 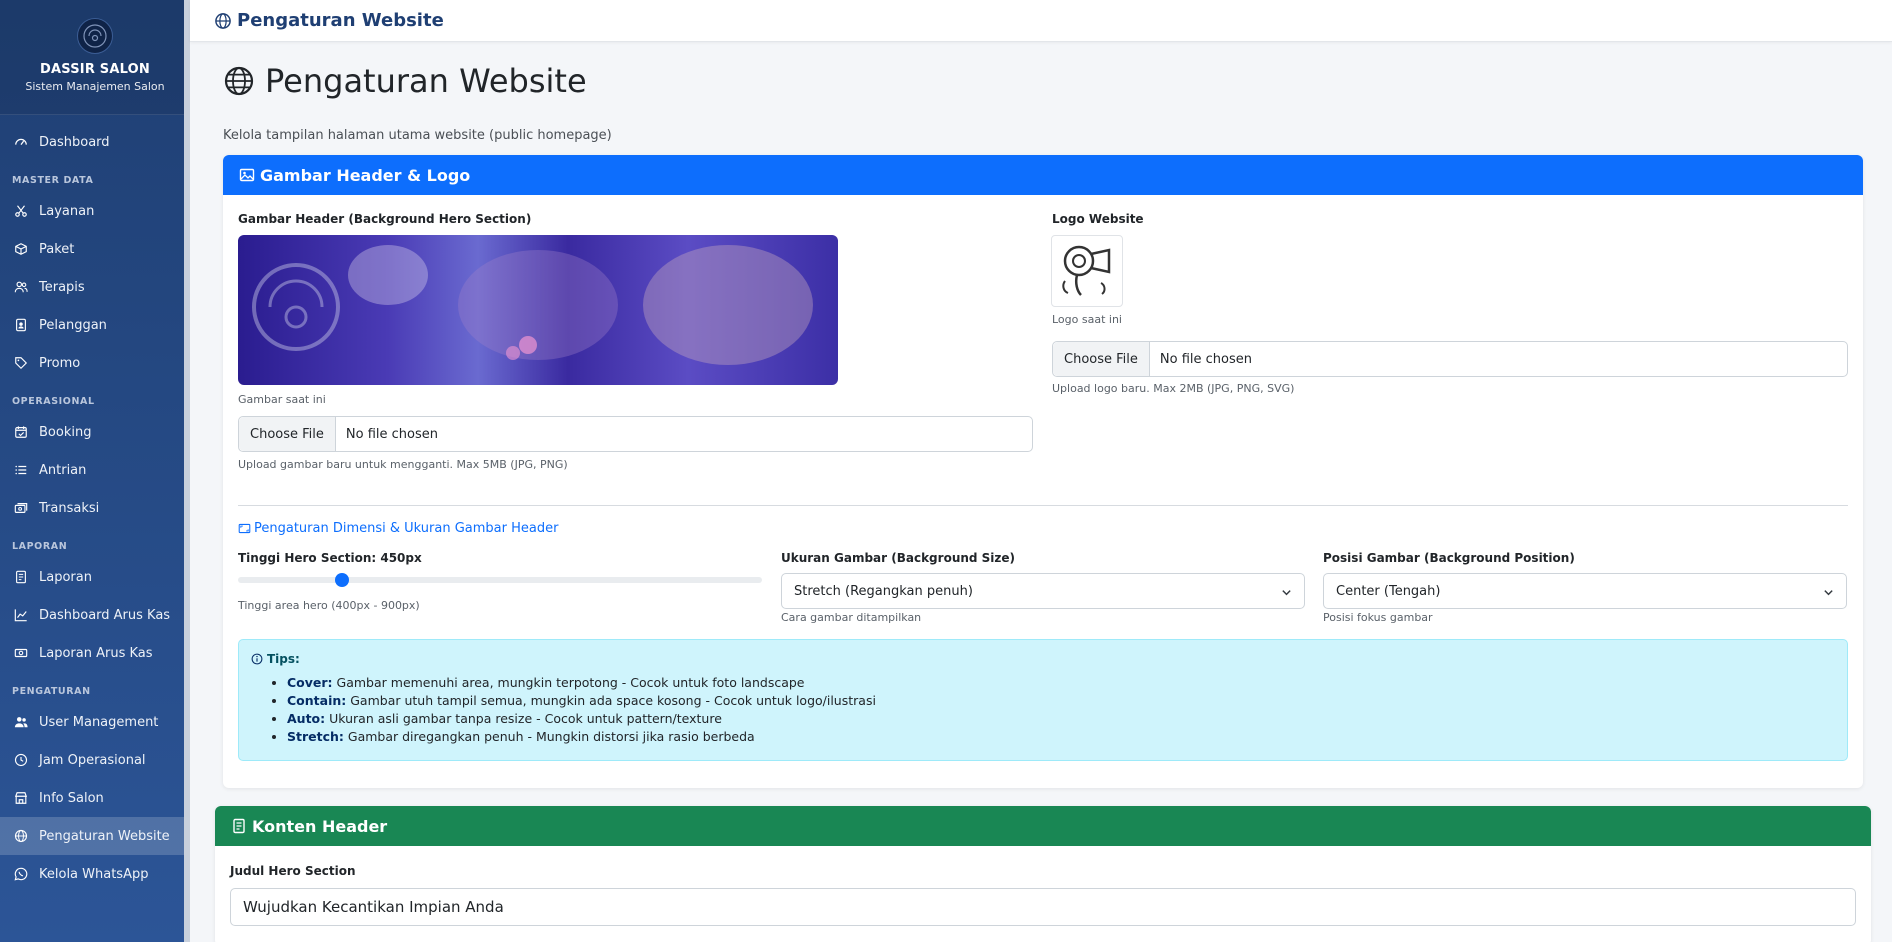 I want to click on logo-file-input: Choose File No file chosen, so click(x=1450, y=359).